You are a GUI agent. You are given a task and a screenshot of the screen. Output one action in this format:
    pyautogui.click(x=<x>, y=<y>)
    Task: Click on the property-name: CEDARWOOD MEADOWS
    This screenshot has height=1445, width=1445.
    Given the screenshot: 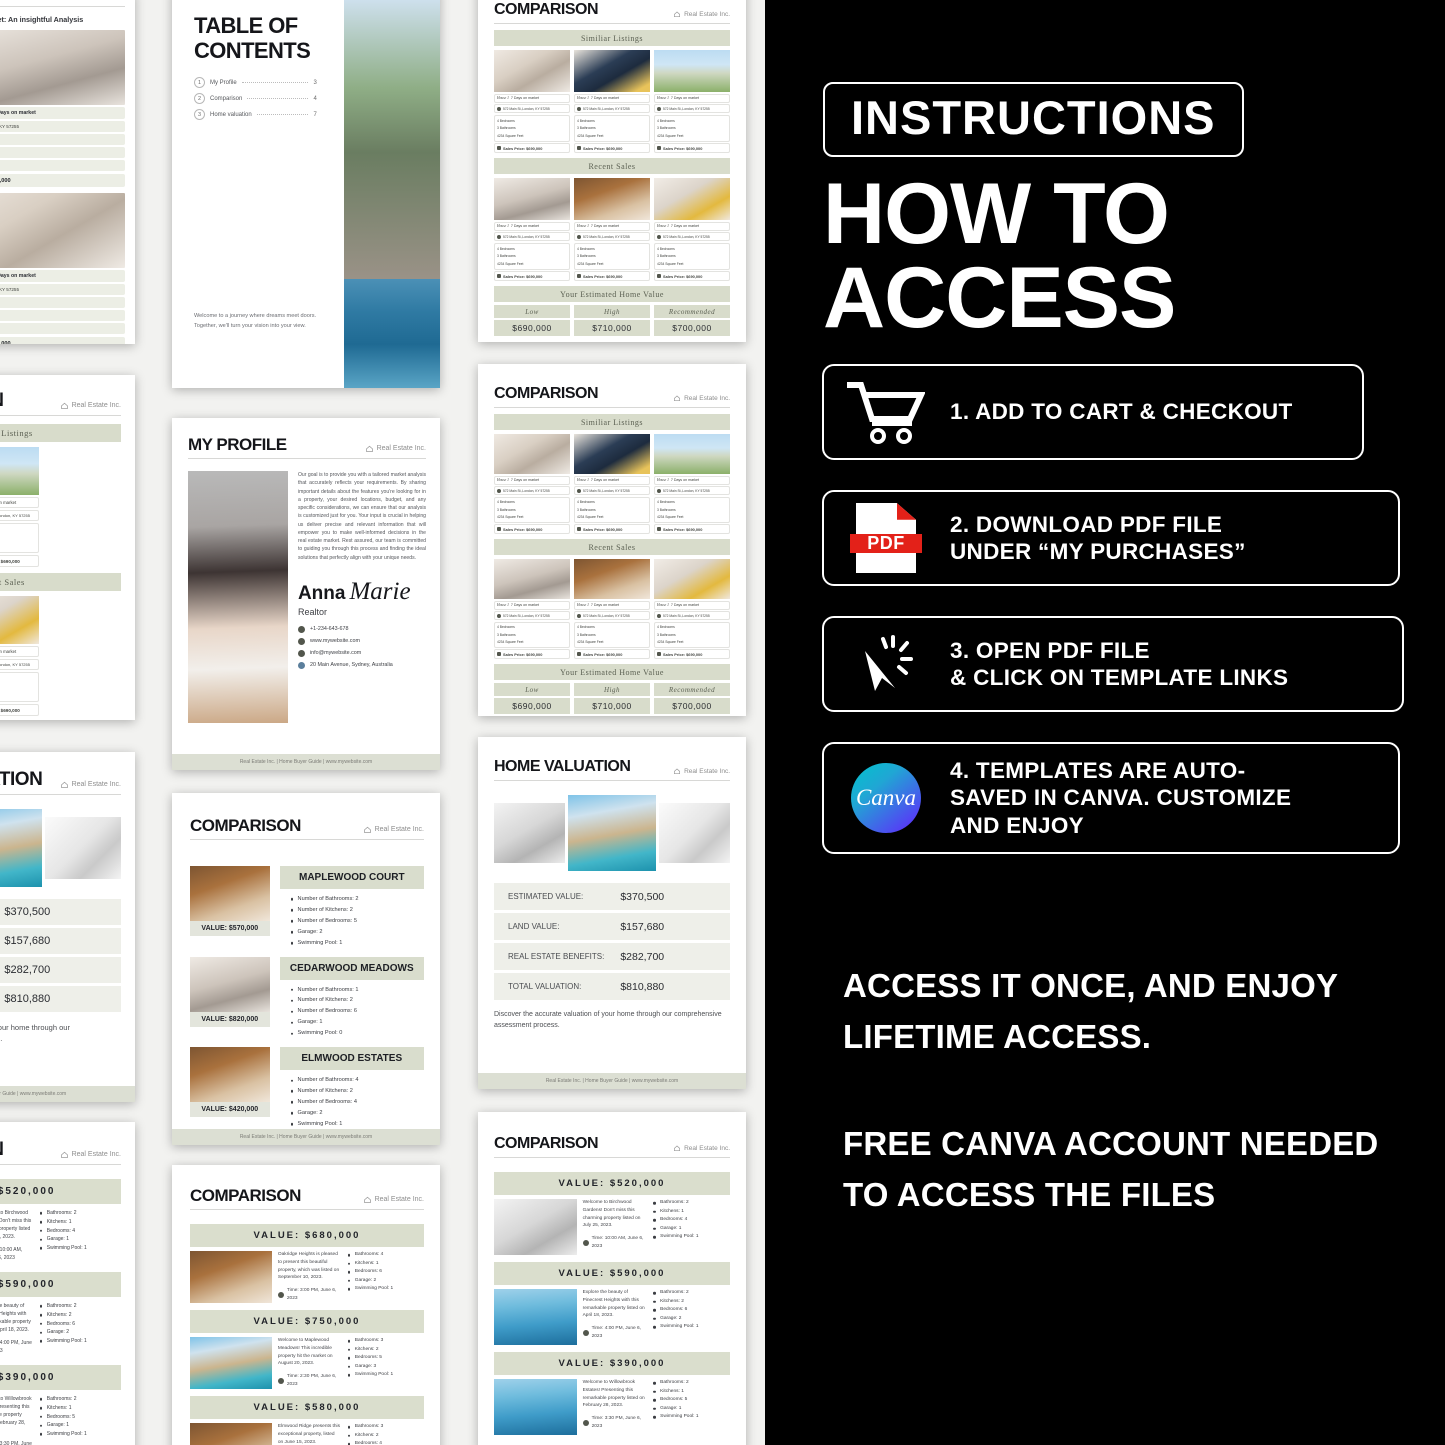 What is the action you would take?
    pyautogui.click(x=351, y=968)
    